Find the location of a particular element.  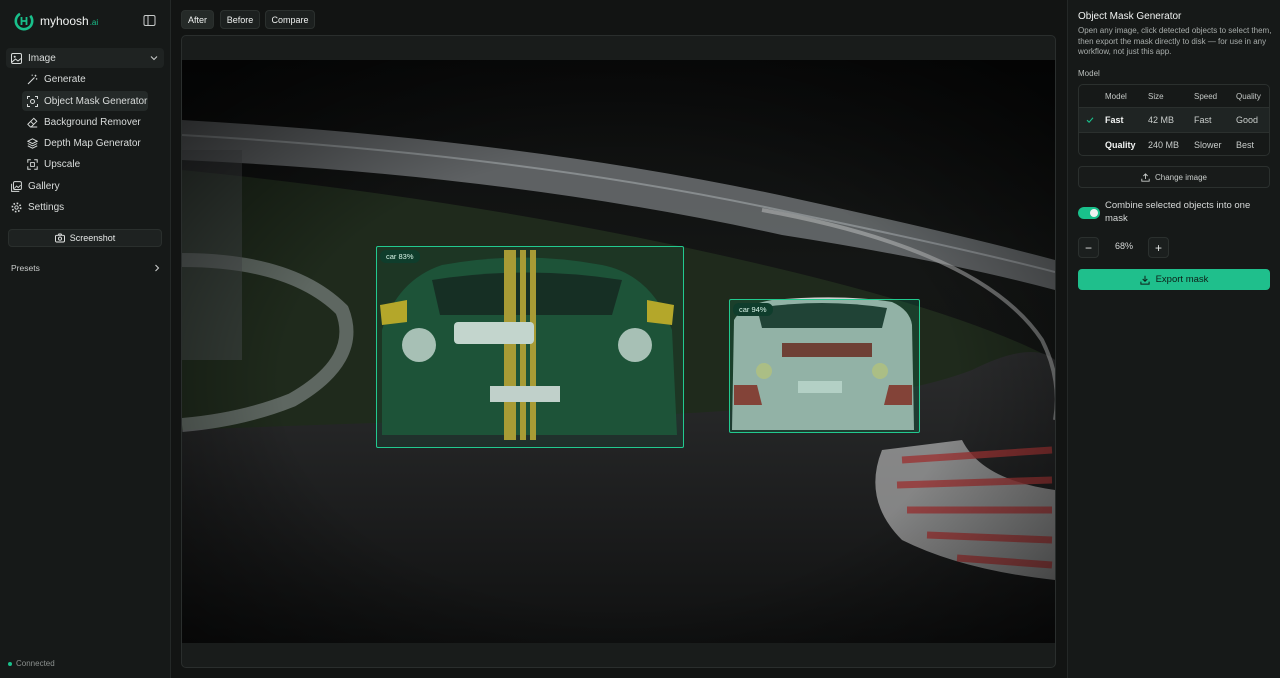

sidebar-item-image: Image is located at coordinates (85, 58).